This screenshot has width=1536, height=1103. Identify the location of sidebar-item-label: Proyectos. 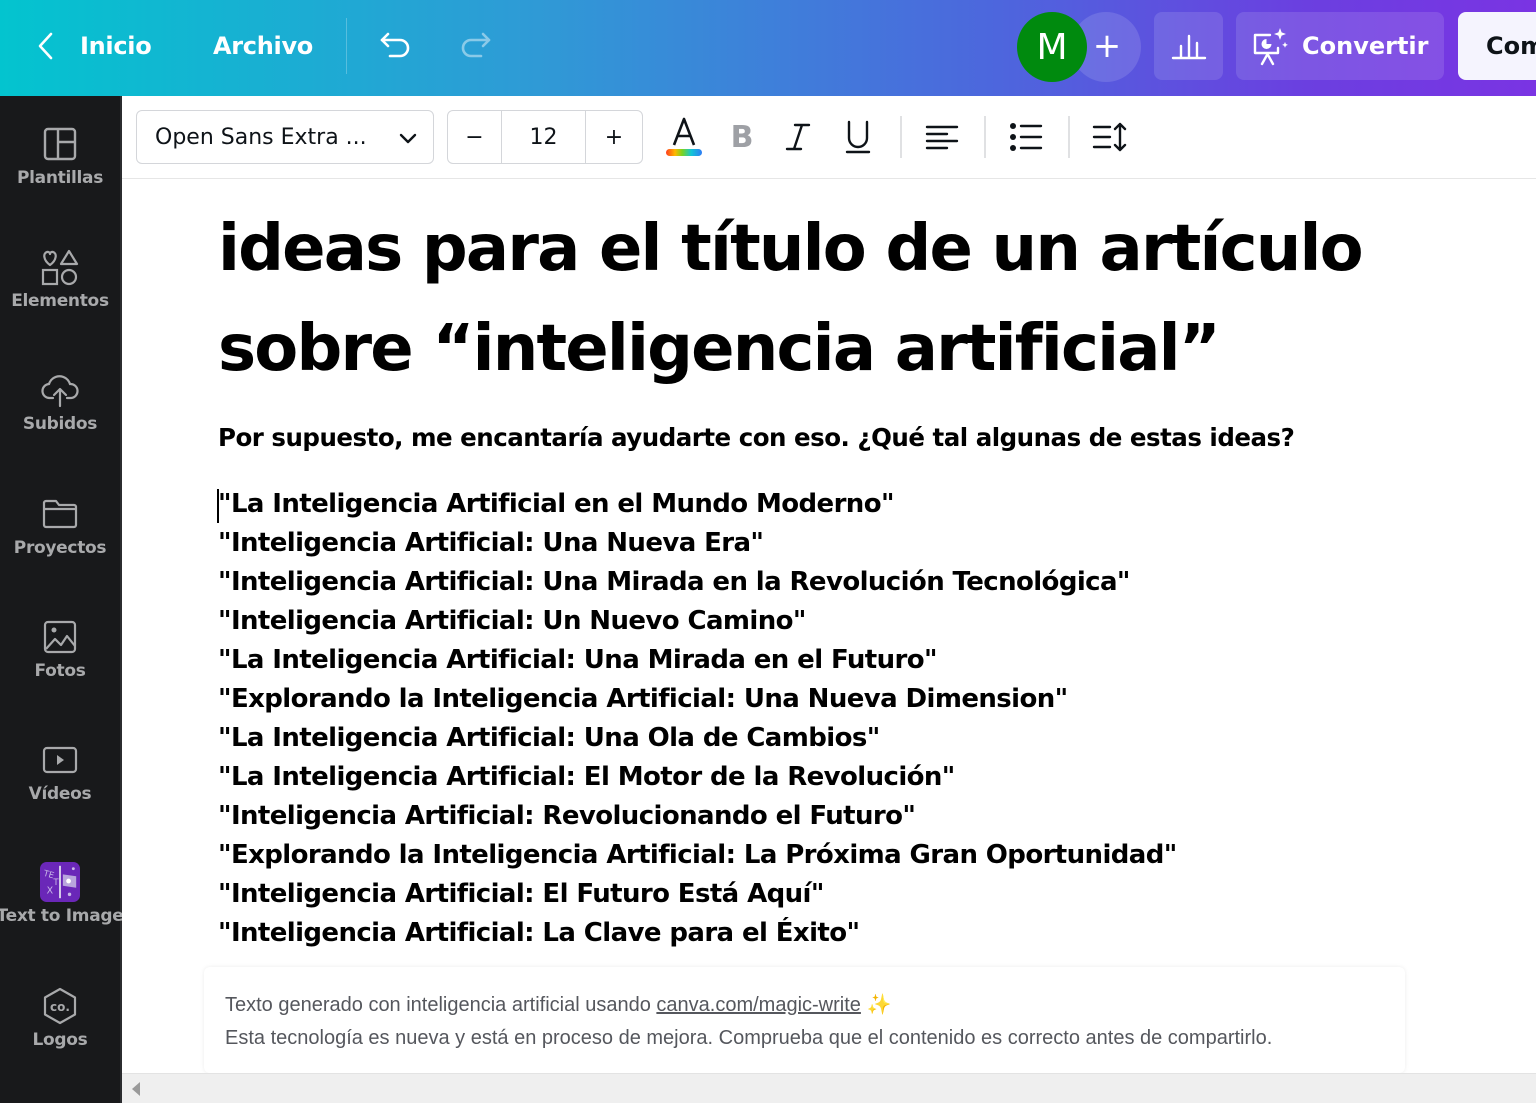
(60, 548).